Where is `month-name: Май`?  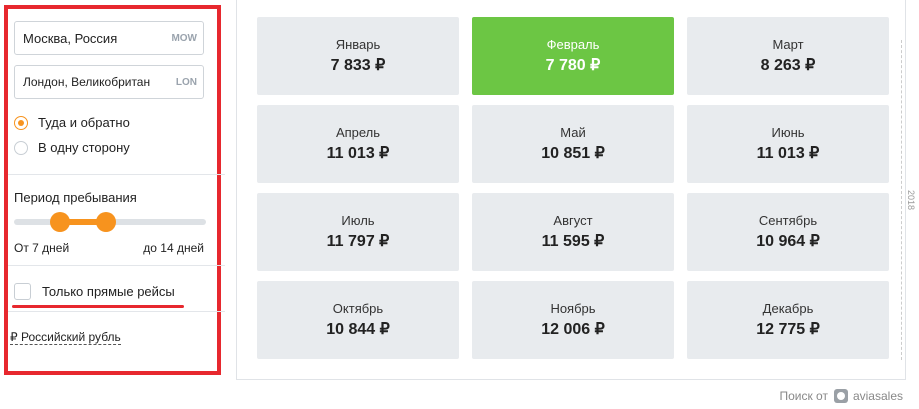
month-name: Май is located at coordinates (573, 132).